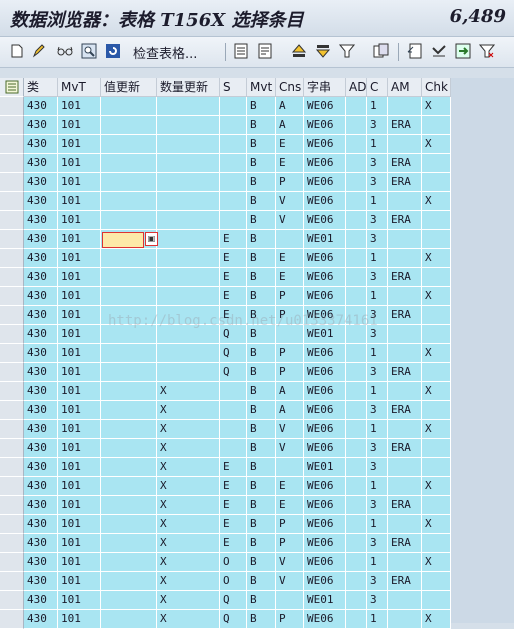 The image size is (514, 629). Describe the element at coordinates (225, 467) in the screenshot. I see `table-row: 430 101 X E B WE01 3` at that location.